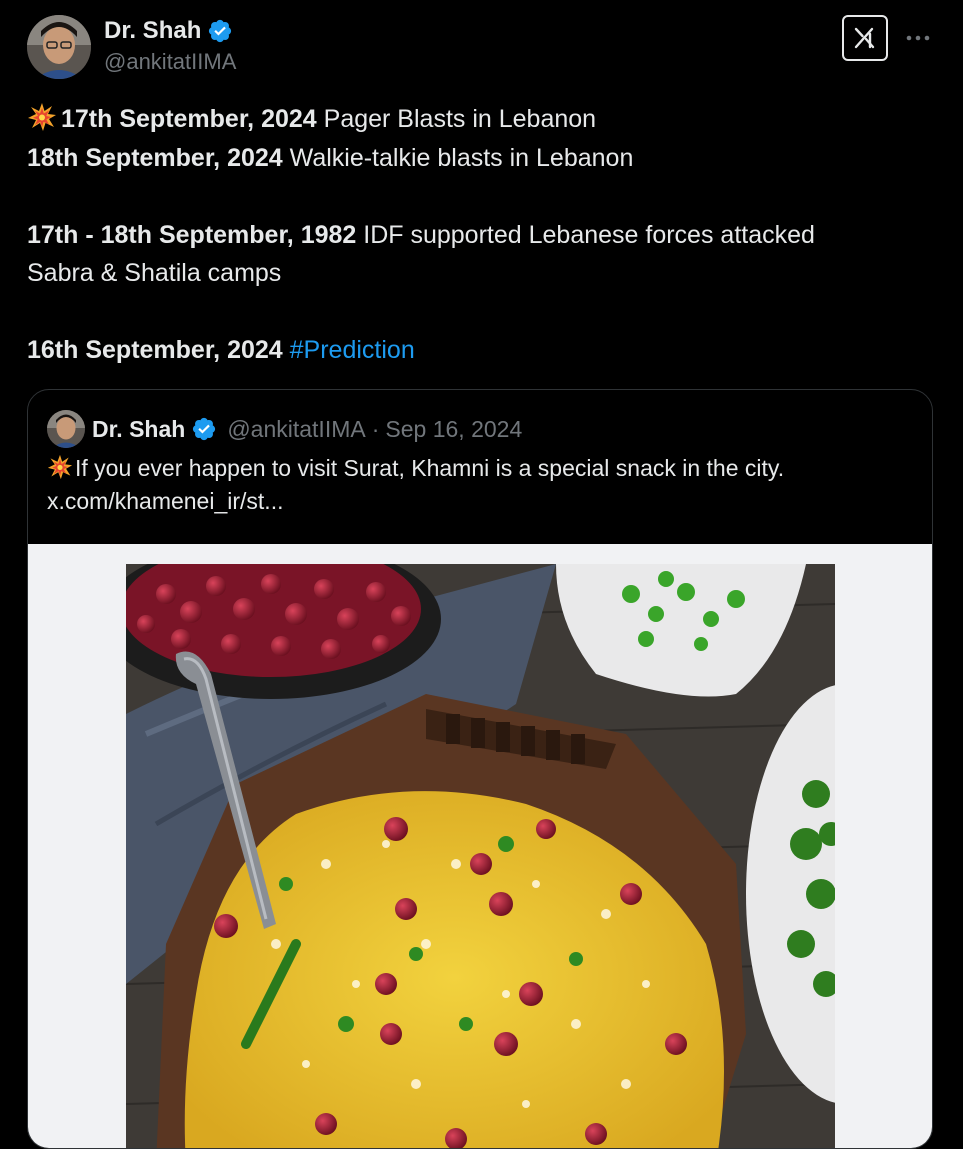 This screenshot has width=963, height=1149. Describe the element at coordinates (458, 157) in the screenshot. I see `tweet-event-2: Walkie-talkie blasts in Lebanon` at that location.